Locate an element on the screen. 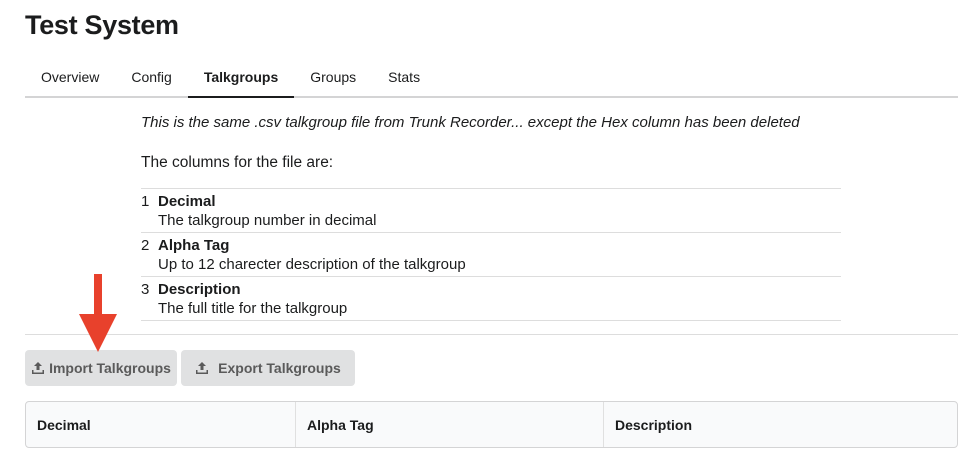  list-item-name: Decimal is located at coordinates (187, 201).